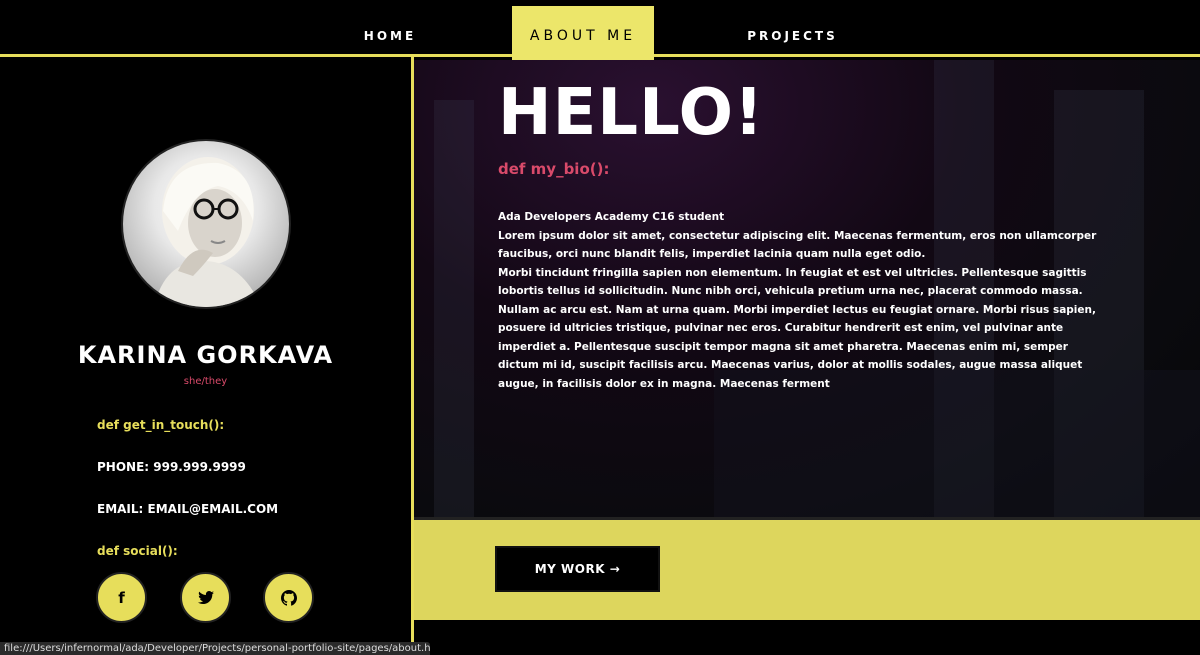 This screenshot has width=1200, height=655. I want to click on profile-name: KARINA GORKAVA, so click(205, 355).